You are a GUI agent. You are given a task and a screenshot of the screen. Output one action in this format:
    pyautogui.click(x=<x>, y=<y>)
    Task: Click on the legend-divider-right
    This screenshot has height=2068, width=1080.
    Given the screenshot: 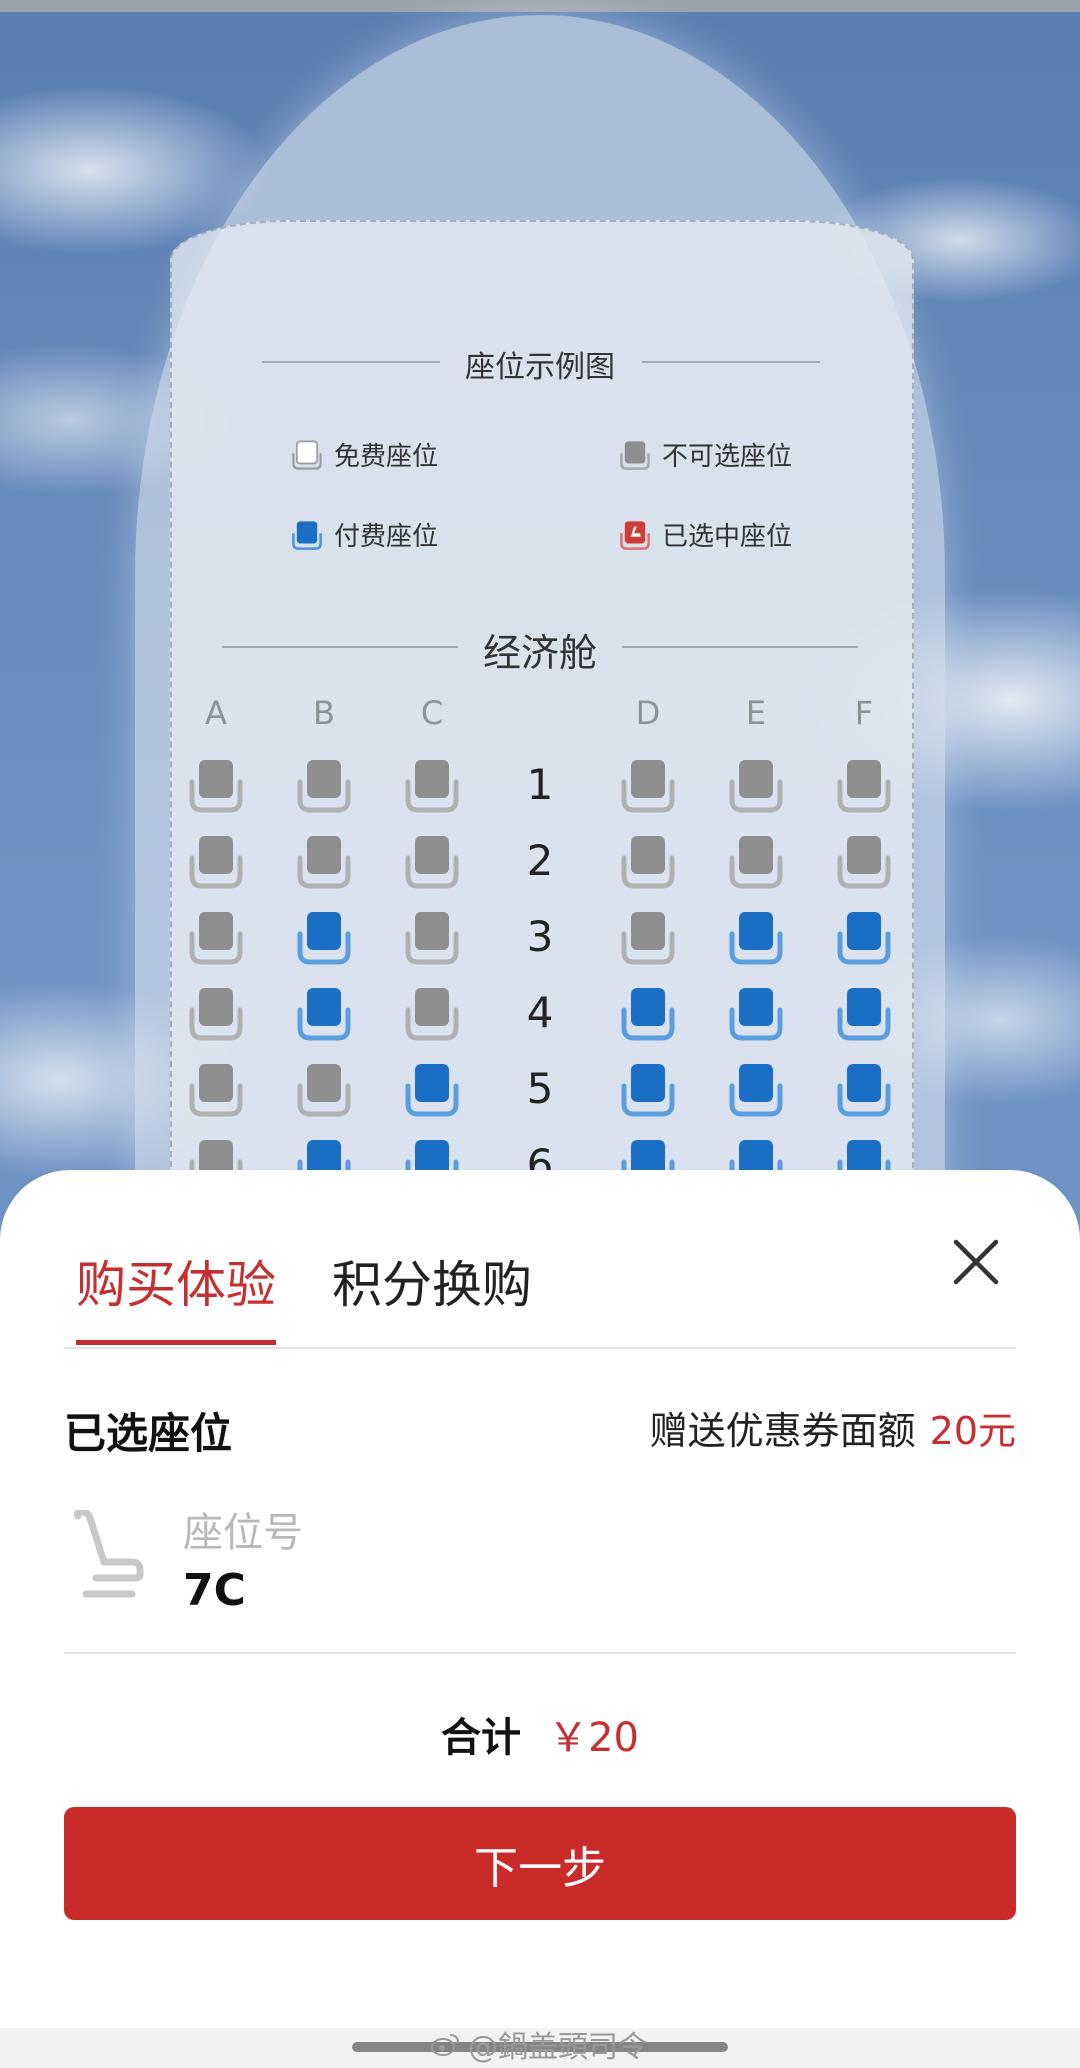 What is the action you would take?
    pyautogui.click(x=731, y=362)
    